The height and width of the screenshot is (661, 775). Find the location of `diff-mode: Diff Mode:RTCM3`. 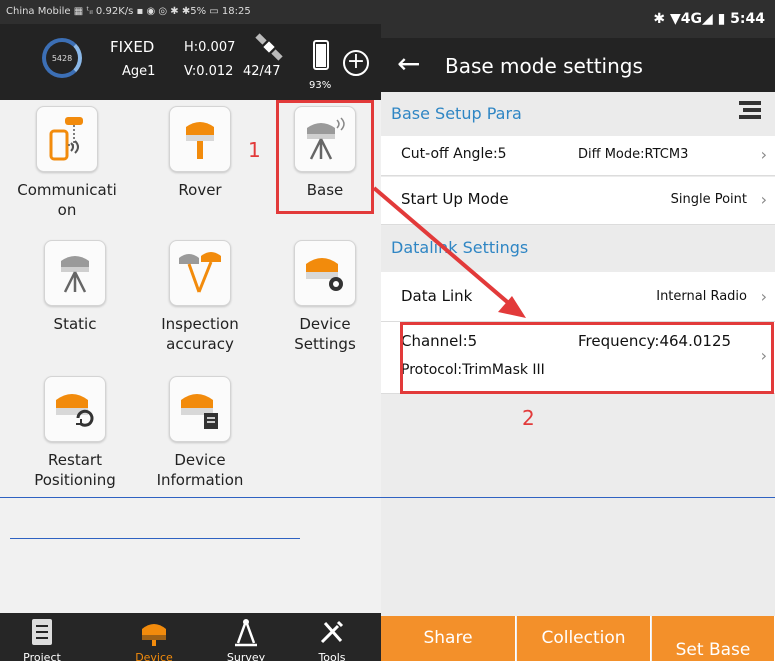

diff-mode: Diff Mode:RTCM3 is located at coordinates (633, 154).